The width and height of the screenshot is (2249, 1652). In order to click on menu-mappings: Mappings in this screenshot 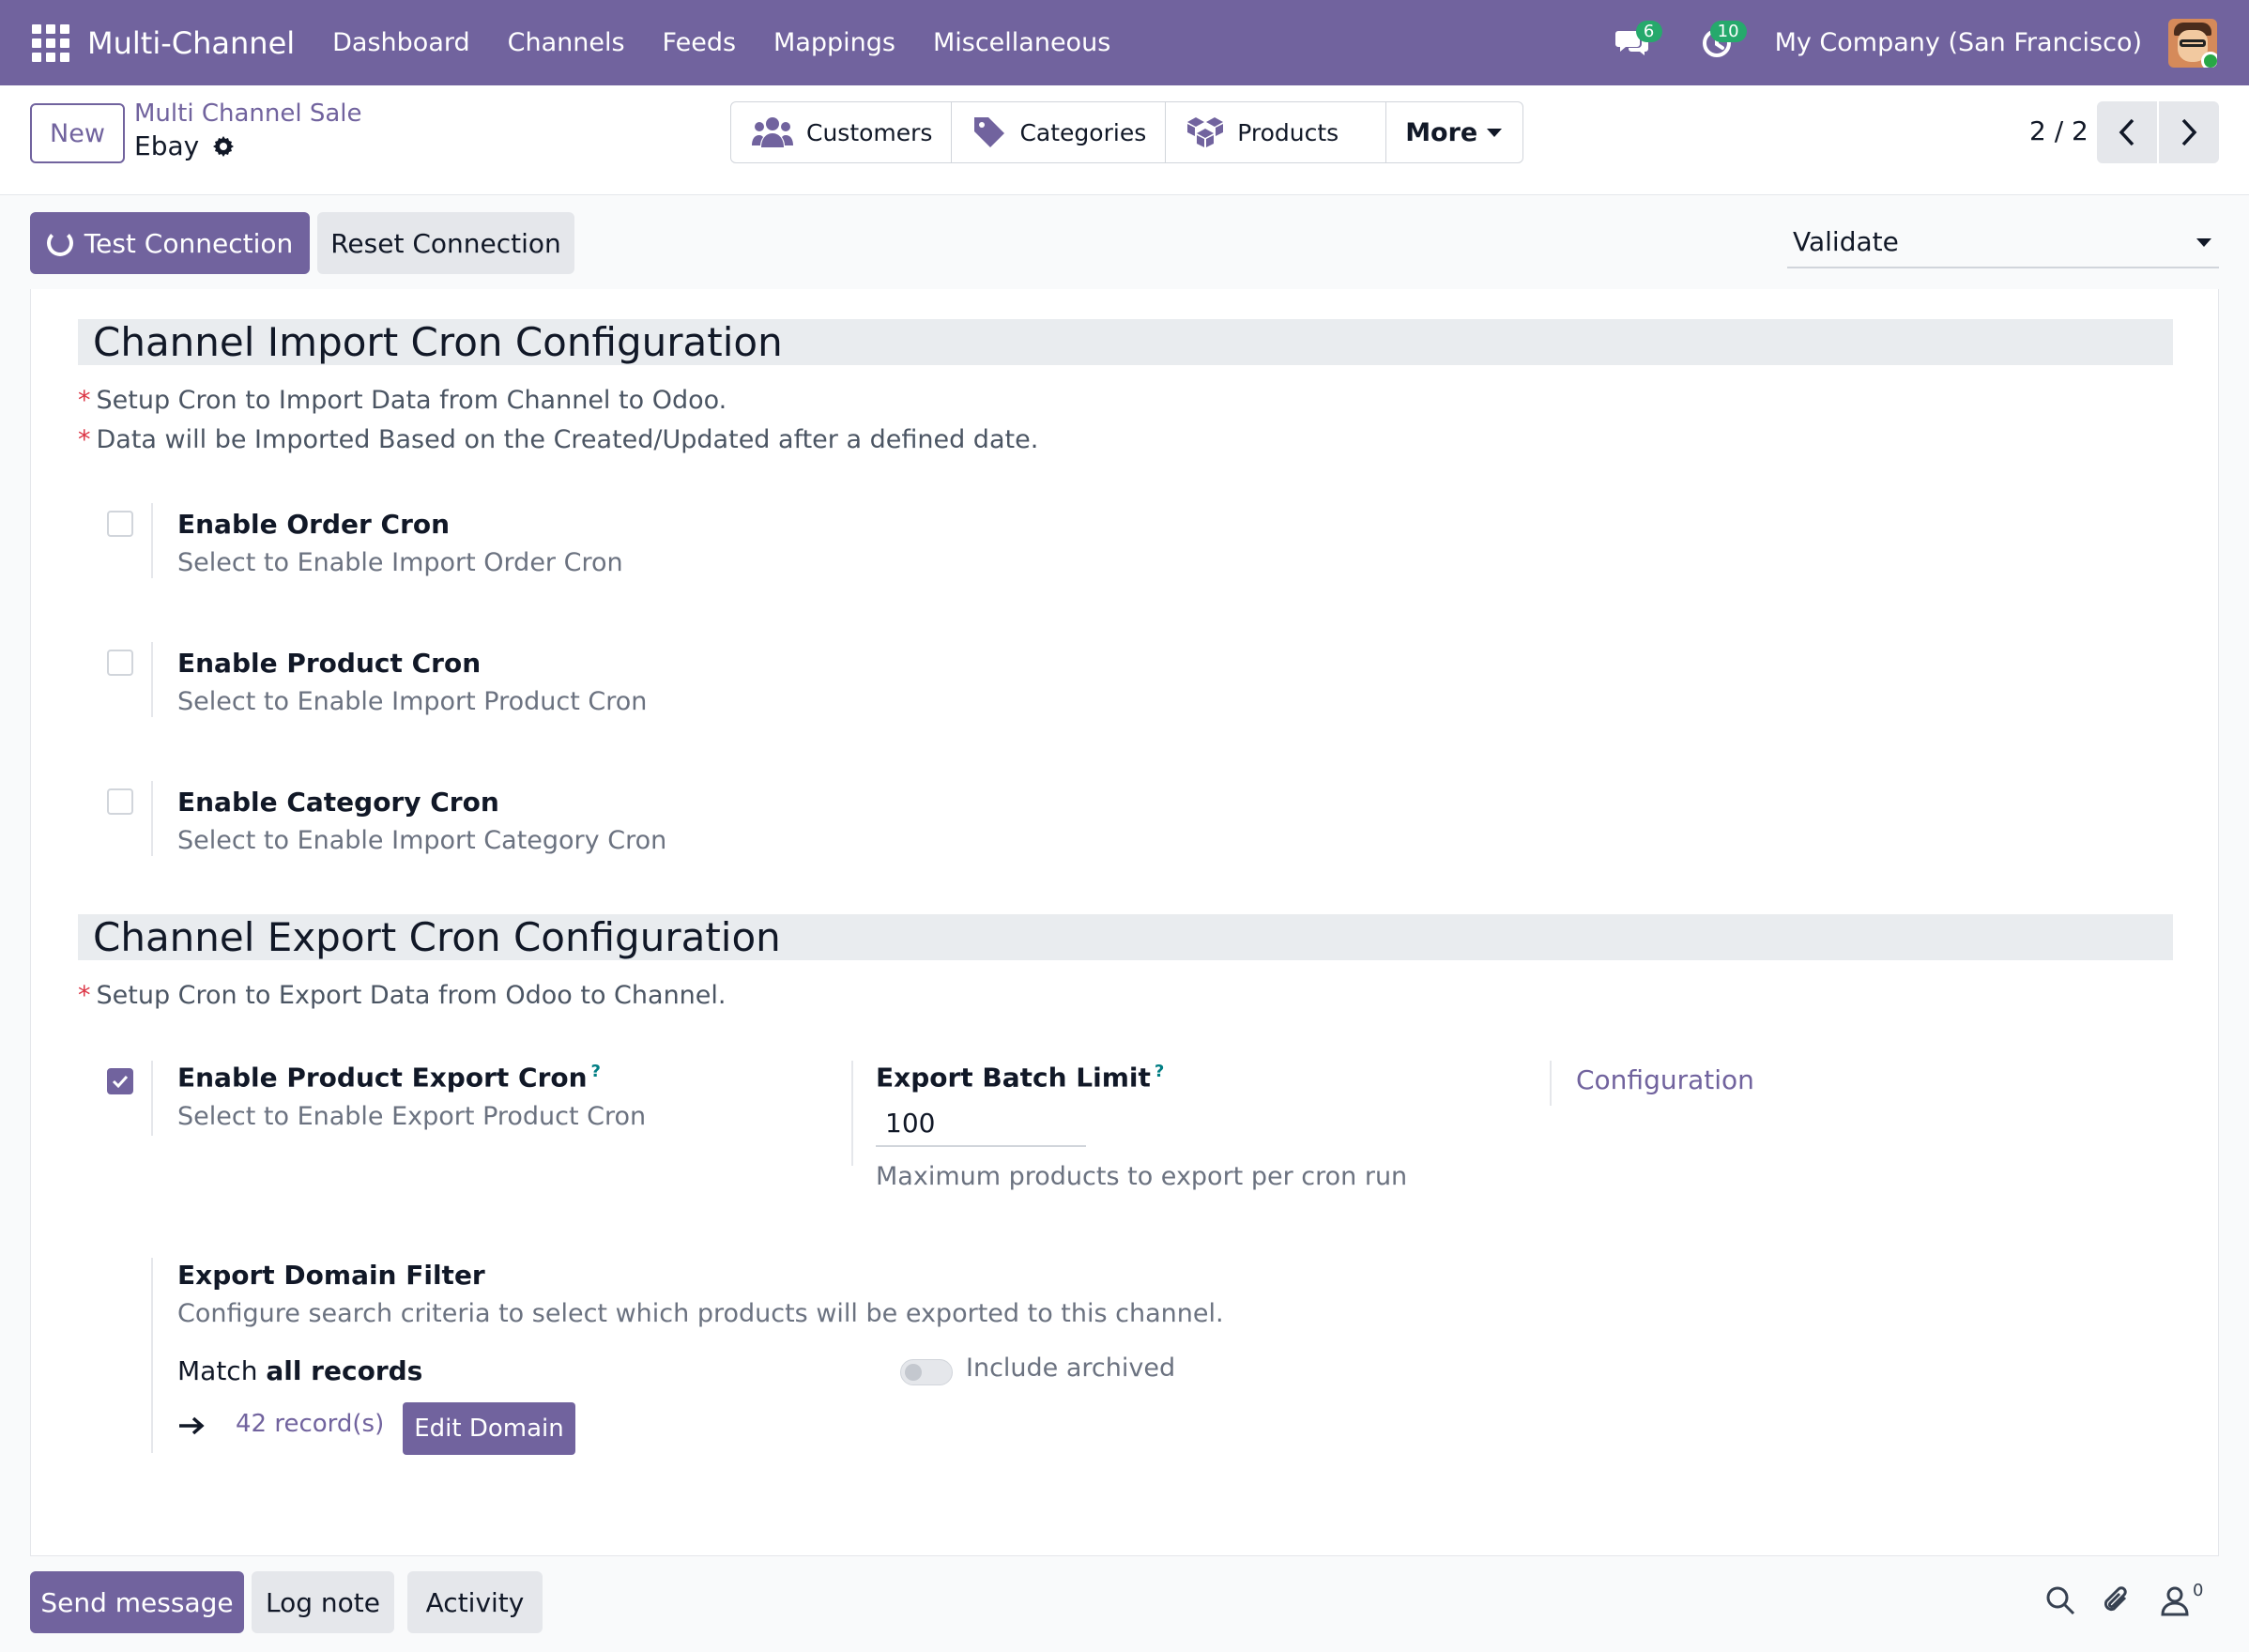, I will do `click(834, 42)`.